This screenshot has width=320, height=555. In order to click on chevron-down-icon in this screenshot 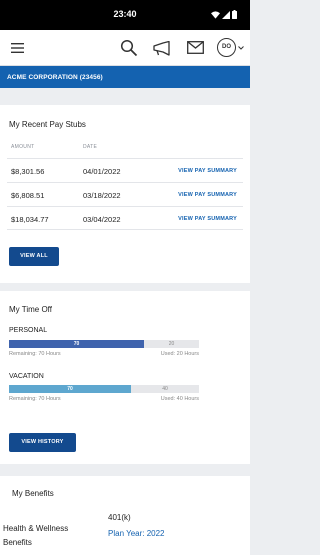, I will do `click(241, 48)`.